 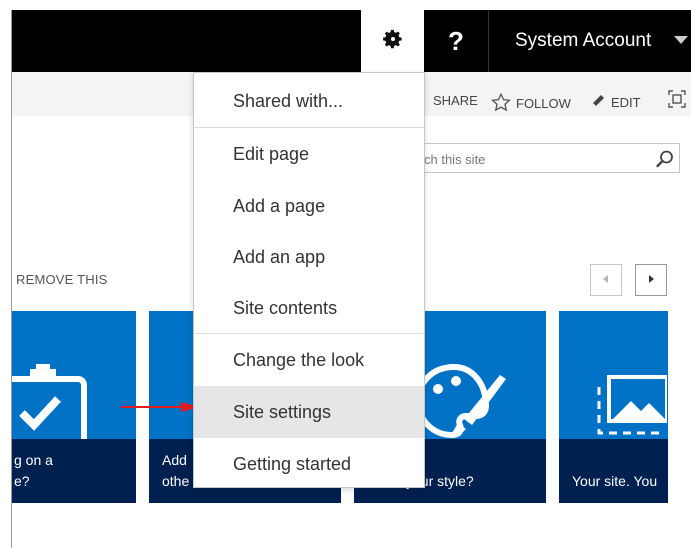 What do you see at coordinates (176, 481) in the screenshot?
I see `tile-caption-line2: othe` at bounding box center [176, 481].